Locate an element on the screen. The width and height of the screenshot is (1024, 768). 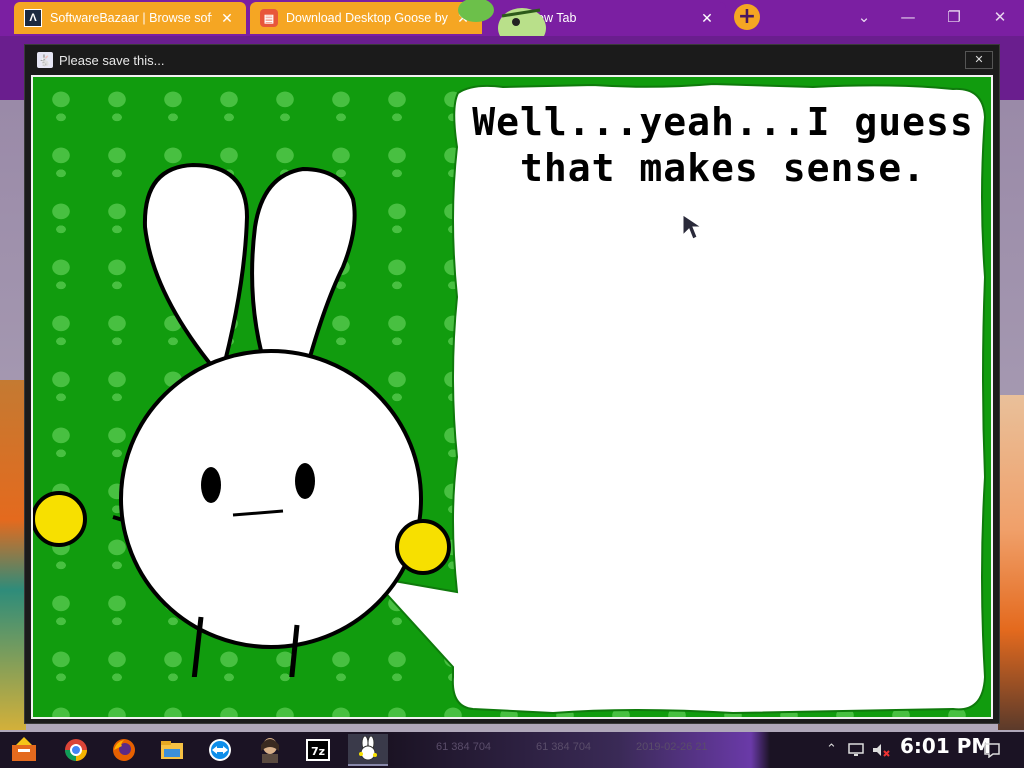
bunny-app-icon is located at coordinates (368, 750).